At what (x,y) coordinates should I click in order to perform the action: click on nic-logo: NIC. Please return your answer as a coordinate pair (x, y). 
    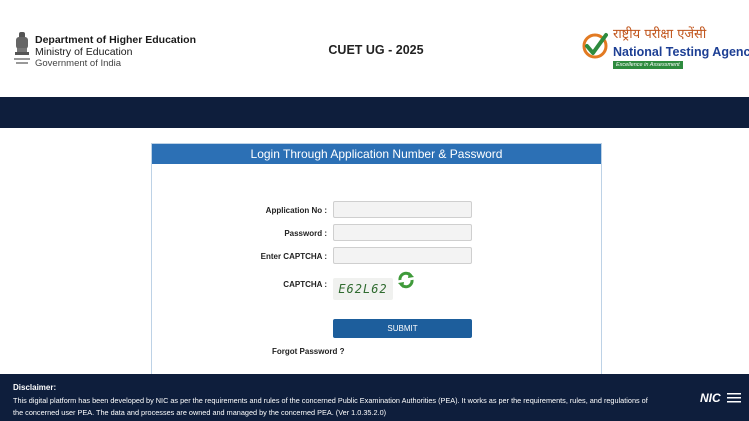
    Looking at the image, I should click on (710, 398).